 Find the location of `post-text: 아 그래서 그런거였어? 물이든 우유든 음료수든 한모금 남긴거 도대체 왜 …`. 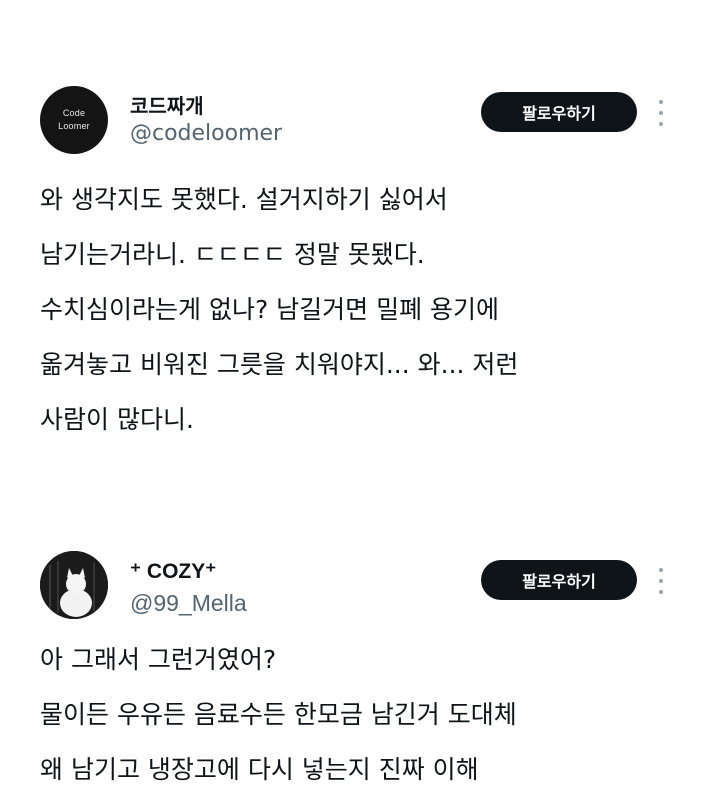

post-text: 아 그래서 그런거였어? 물이든 우유든 음료수든 한모금 남긴거 도대체 왜 … is located at coordinates (278, 714).